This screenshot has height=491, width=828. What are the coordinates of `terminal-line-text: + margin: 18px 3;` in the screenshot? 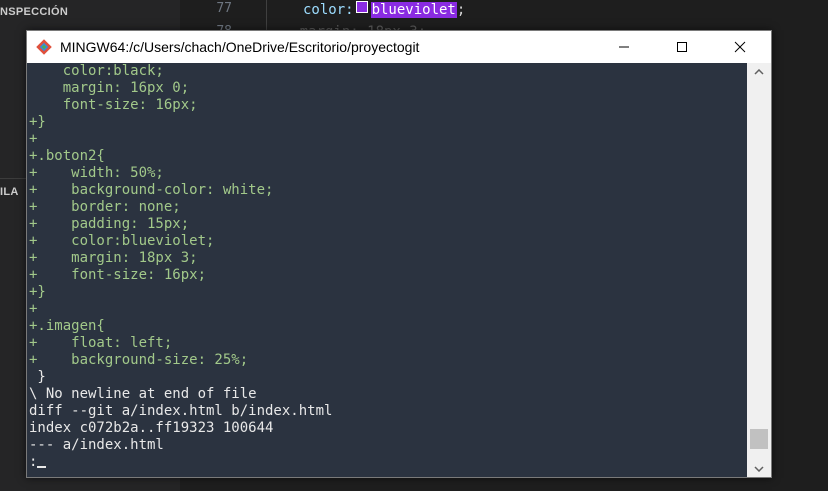 It's located at (113, 258).